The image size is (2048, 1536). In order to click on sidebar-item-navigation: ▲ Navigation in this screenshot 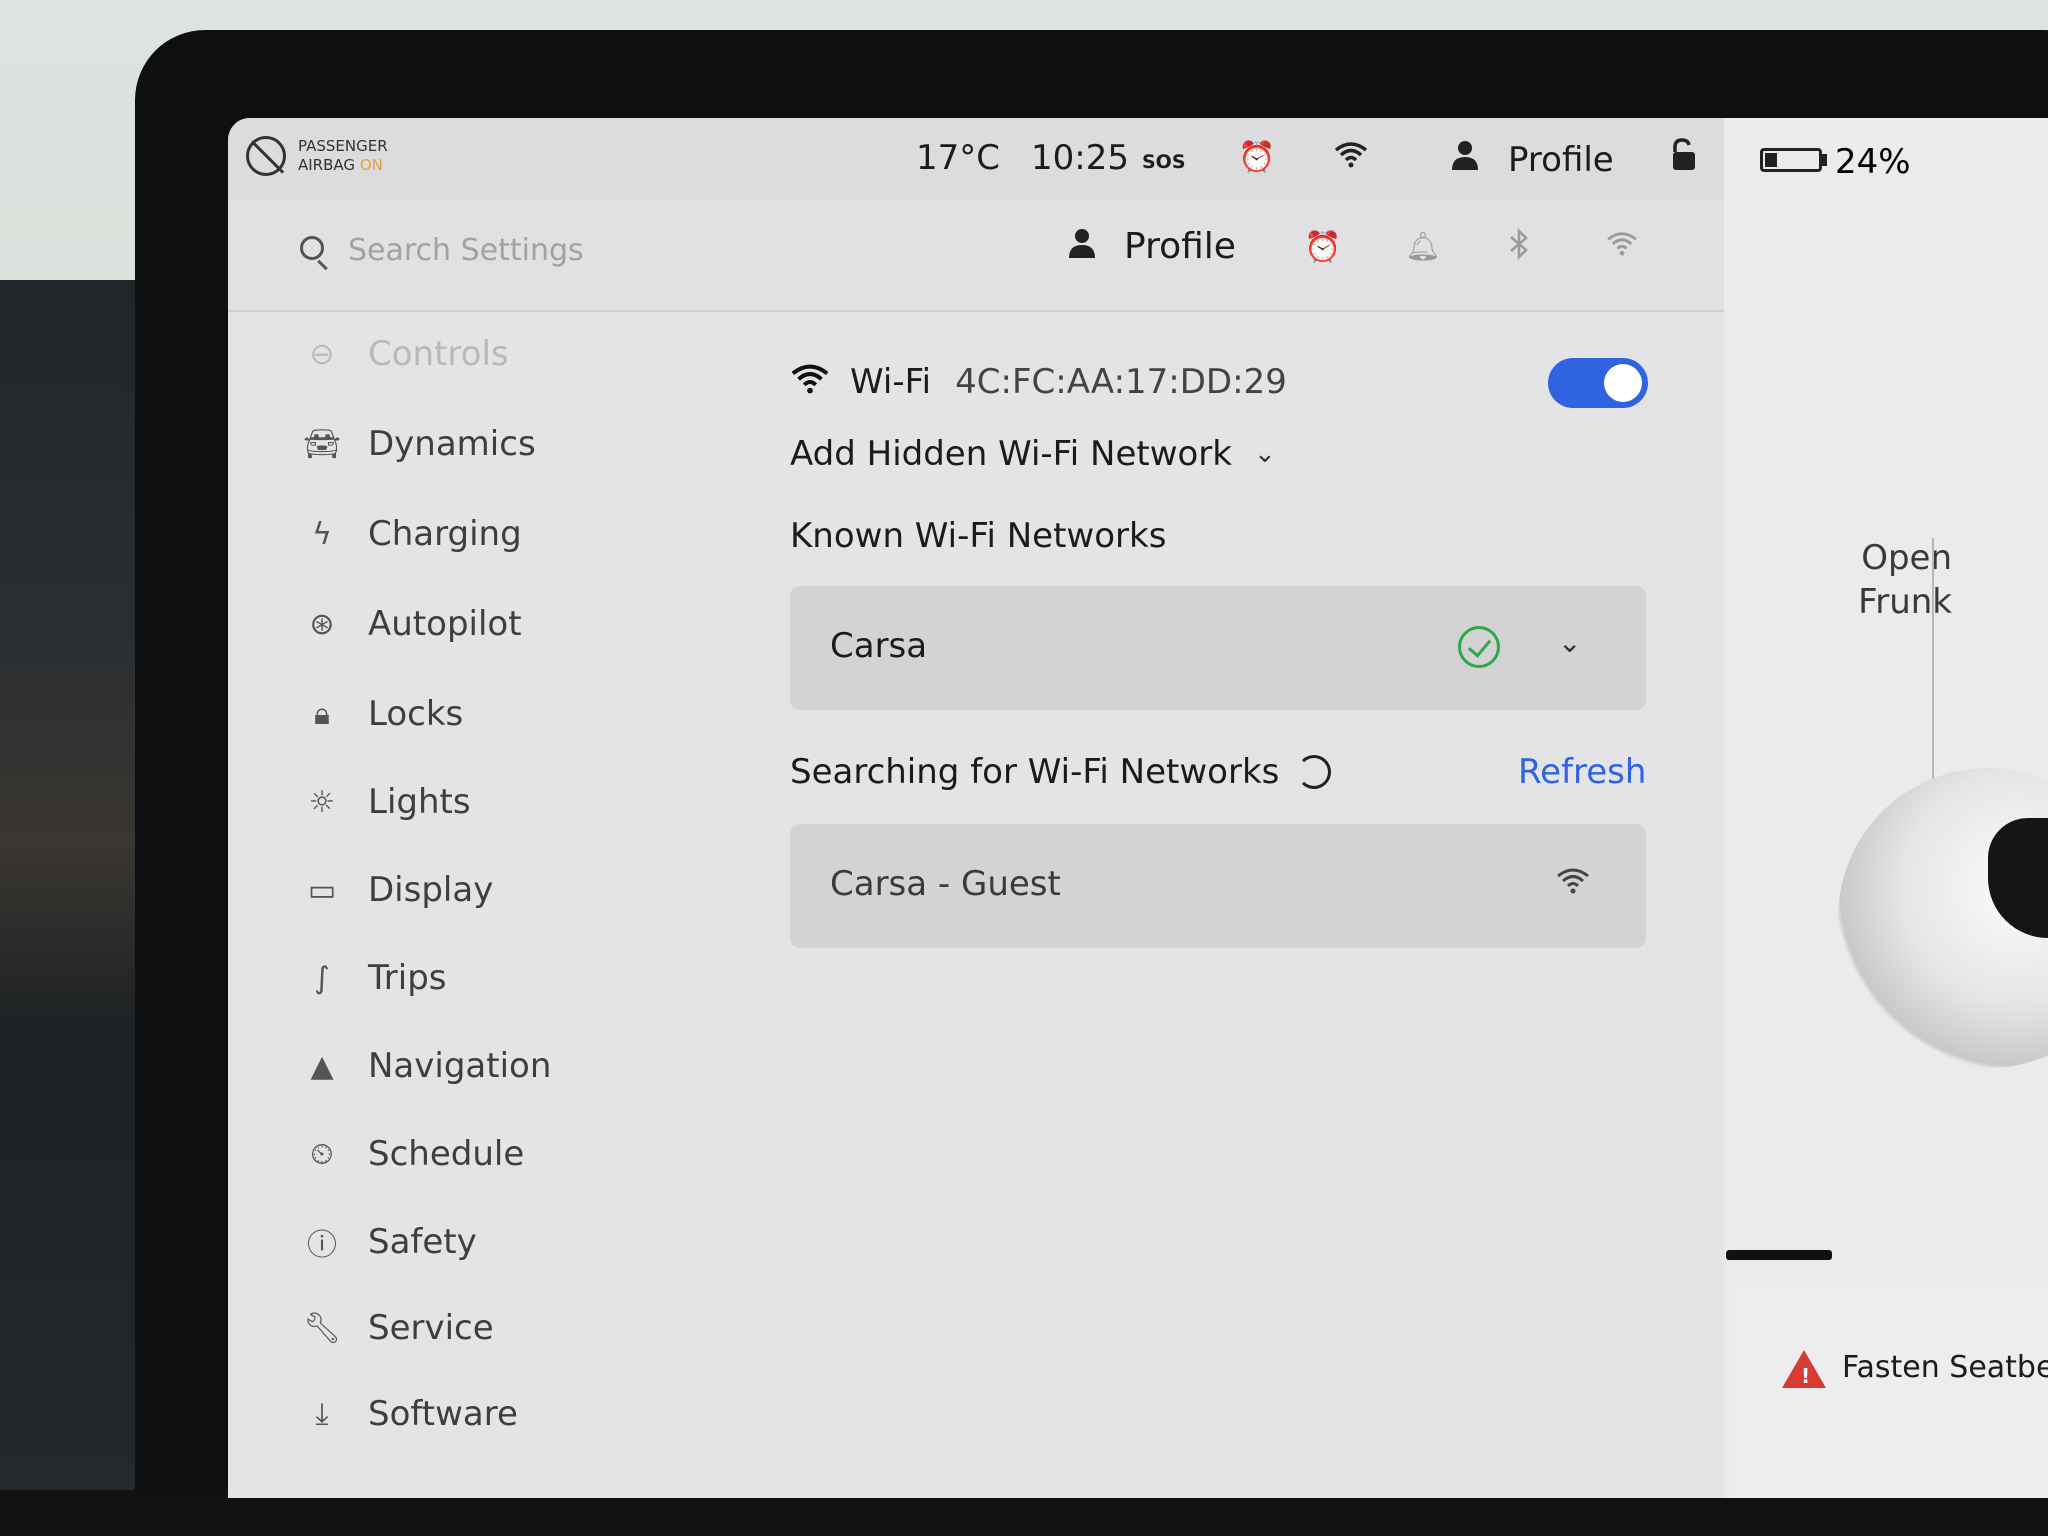, I will do `click(425, 1066)`.